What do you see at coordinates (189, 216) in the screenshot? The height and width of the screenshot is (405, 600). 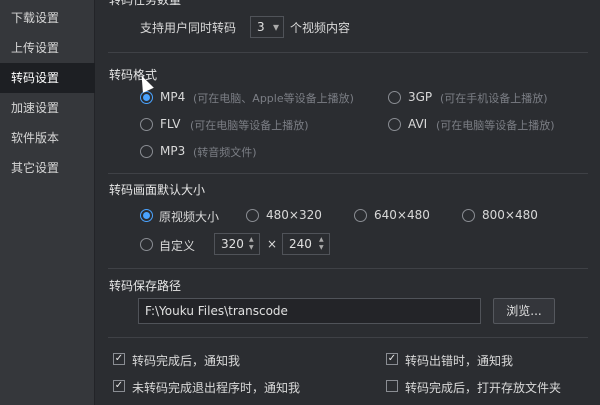 I see `size-original-label: 原视频大小` at bounding box center [189, 216].